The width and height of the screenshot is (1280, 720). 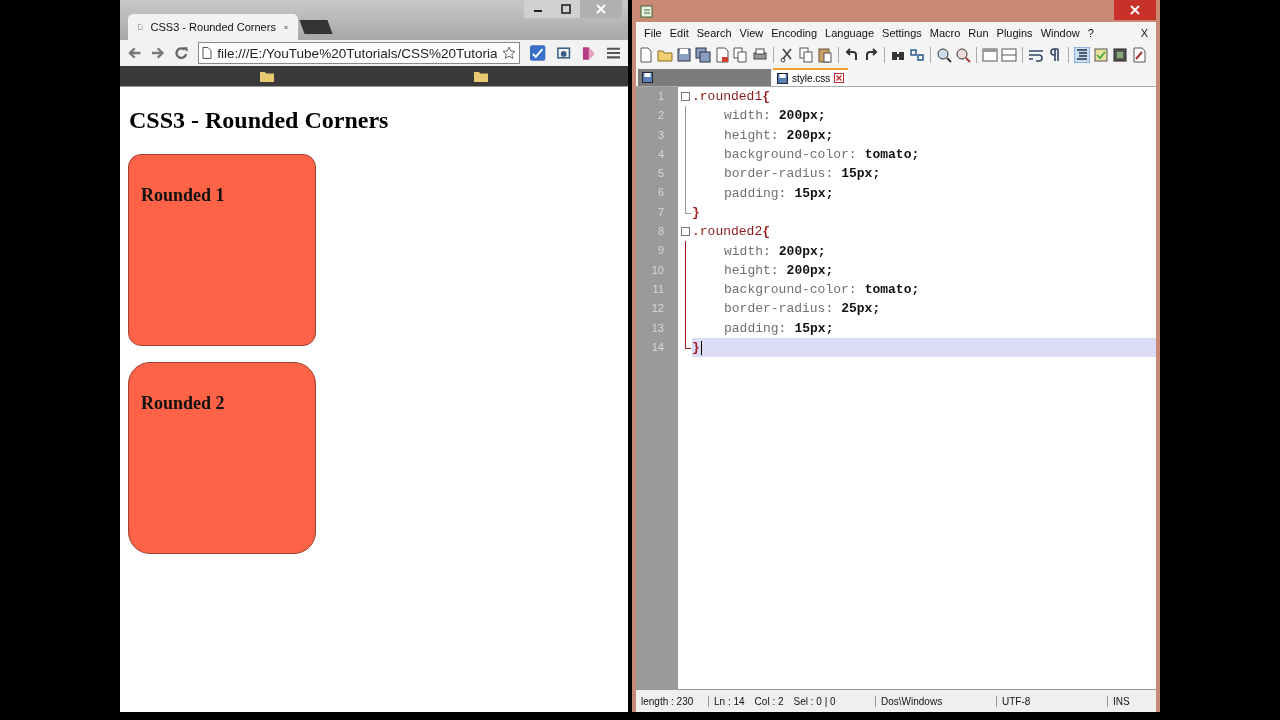 I want to click on paste-icon, so click(x=825, y=55).